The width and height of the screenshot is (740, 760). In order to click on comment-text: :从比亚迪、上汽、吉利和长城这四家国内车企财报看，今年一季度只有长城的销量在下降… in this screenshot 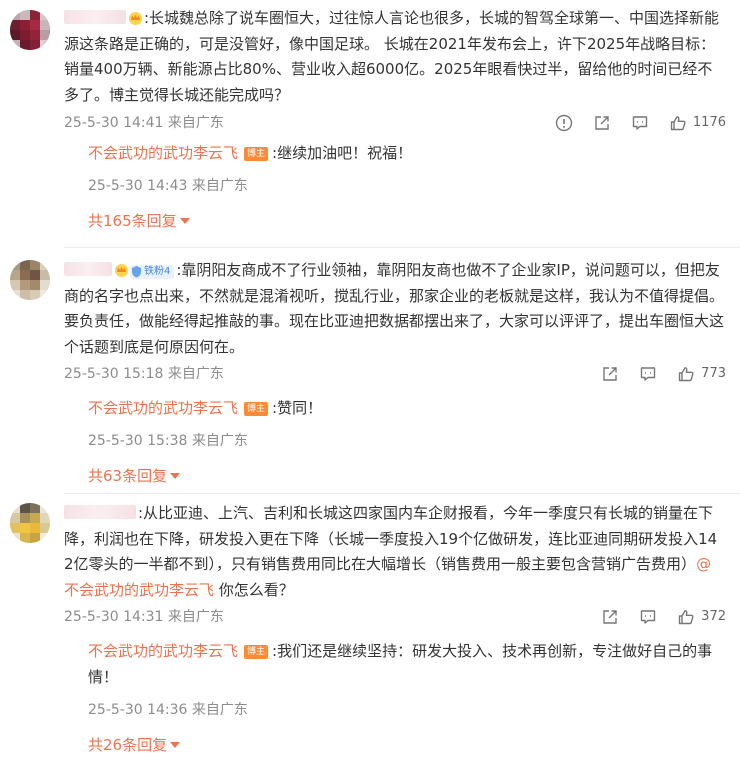, I will do `click(391, 551)`.